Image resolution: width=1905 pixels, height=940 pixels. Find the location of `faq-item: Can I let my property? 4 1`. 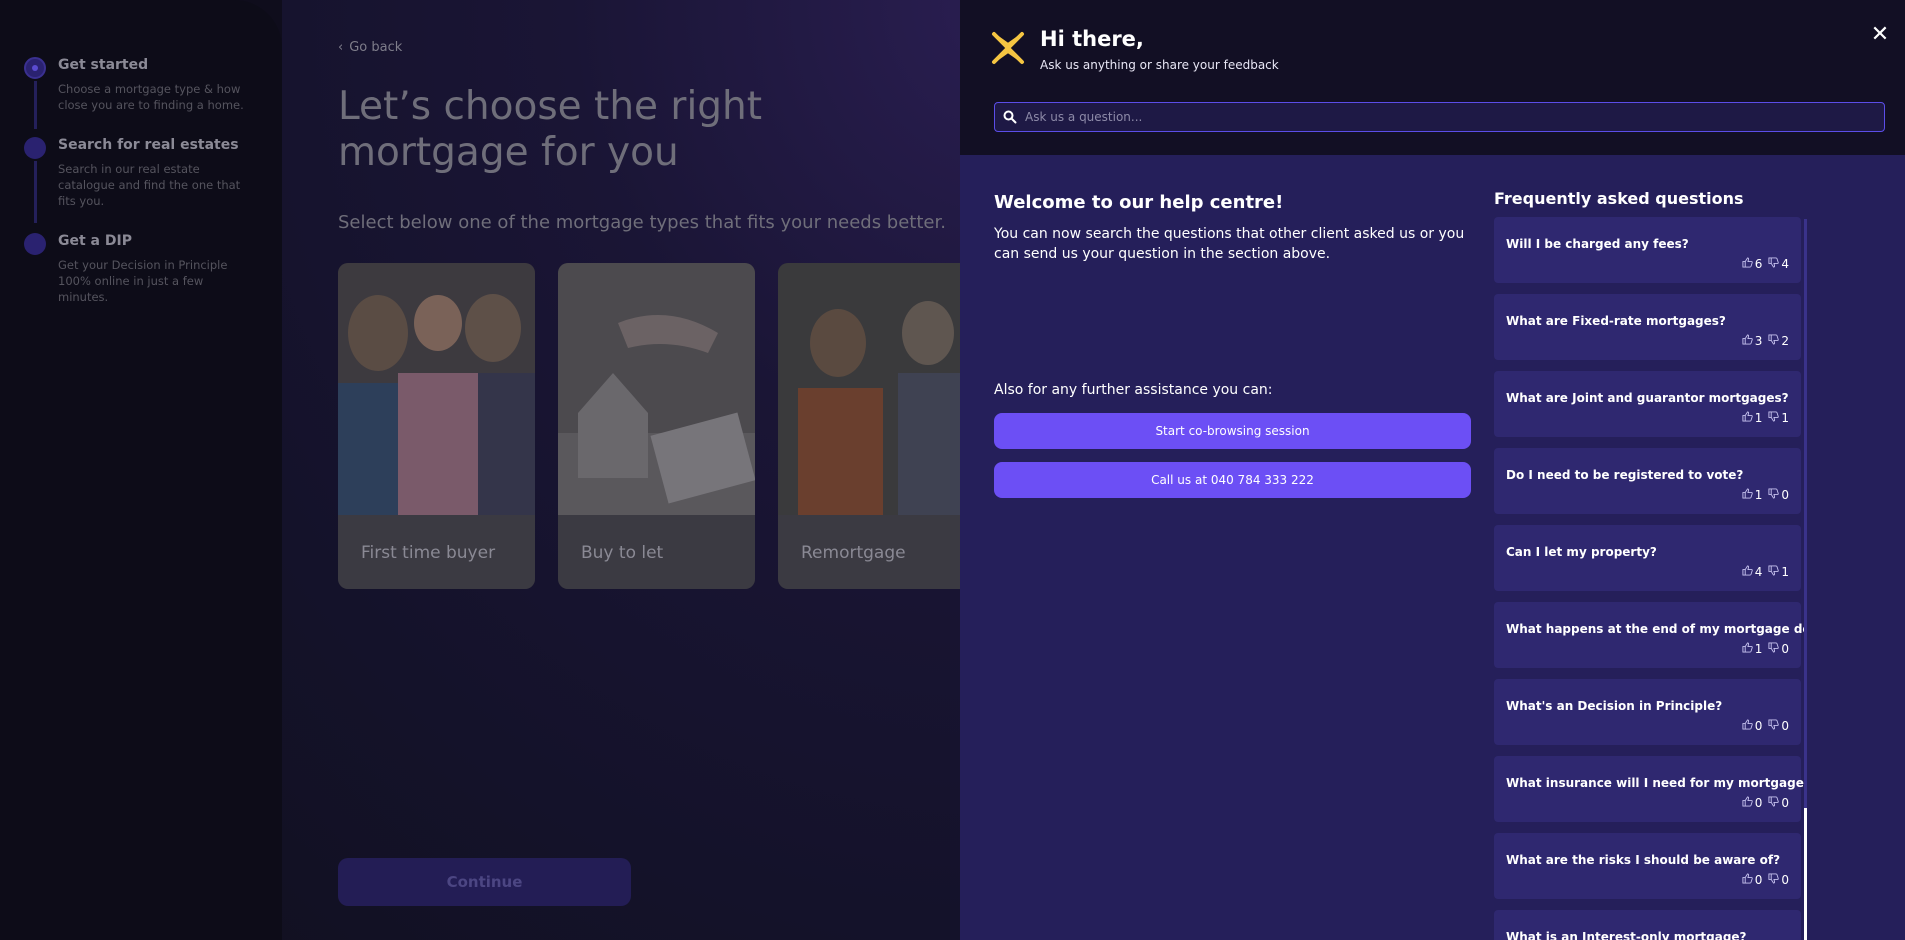

faq-item: Can I let my property? 4 1 is located at coordinates (1647, 558).